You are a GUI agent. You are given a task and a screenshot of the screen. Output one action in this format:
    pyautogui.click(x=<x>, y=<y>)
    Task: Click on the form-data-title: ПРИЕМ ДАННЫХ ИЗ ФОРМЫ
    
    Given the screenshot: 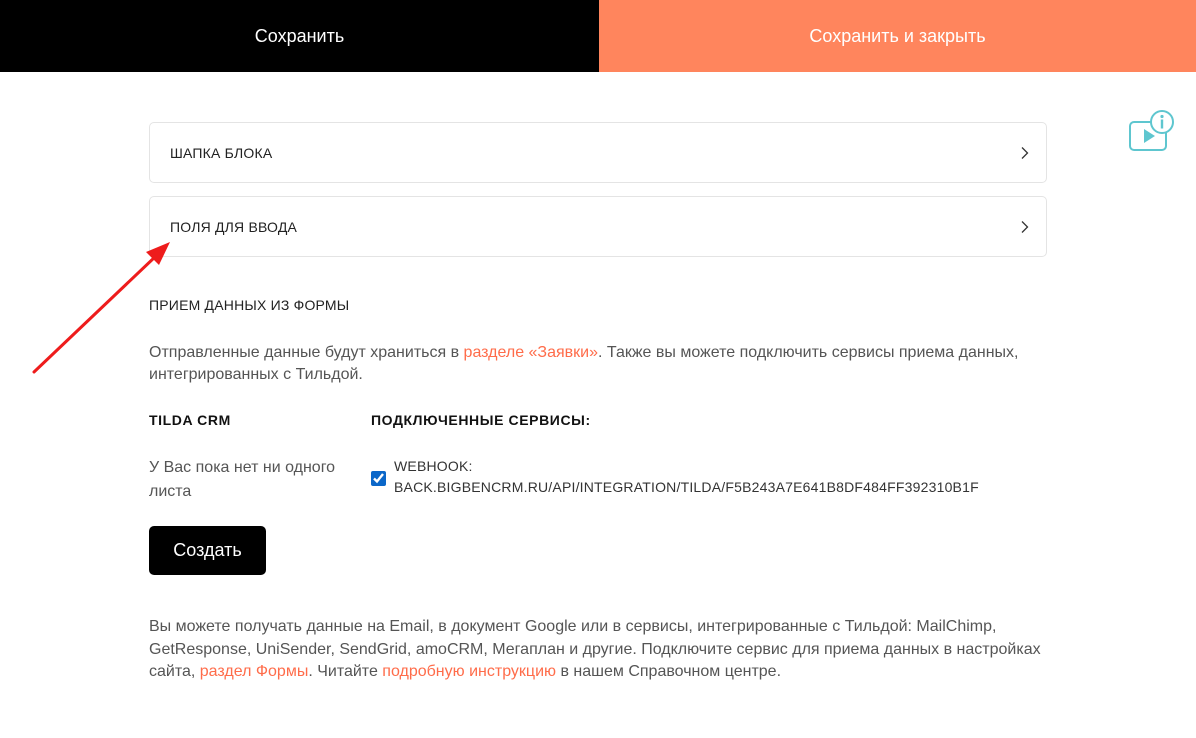 What is the action you would take?
    pyautogui.click(x=249, y=305)
    